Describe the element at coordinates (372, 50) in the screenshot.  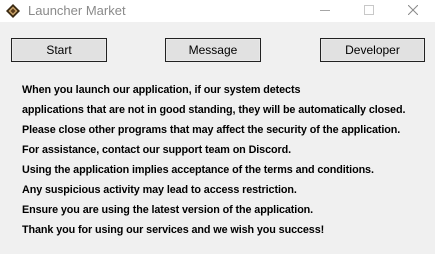
I see `developer-button: Developer` at that location.